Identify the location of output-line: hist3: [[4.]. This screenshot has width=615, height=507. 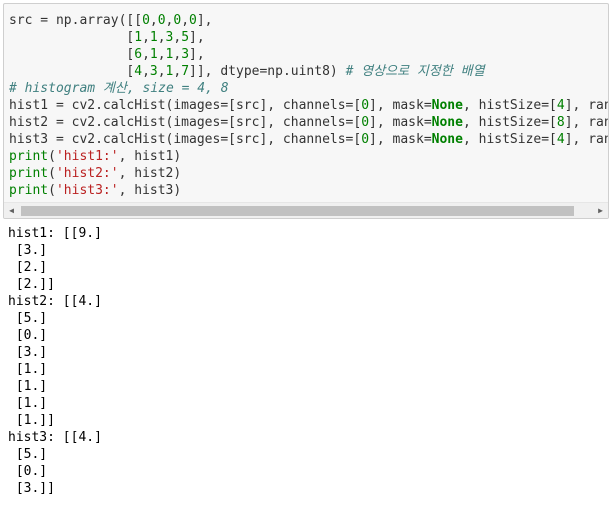
(55, 437).